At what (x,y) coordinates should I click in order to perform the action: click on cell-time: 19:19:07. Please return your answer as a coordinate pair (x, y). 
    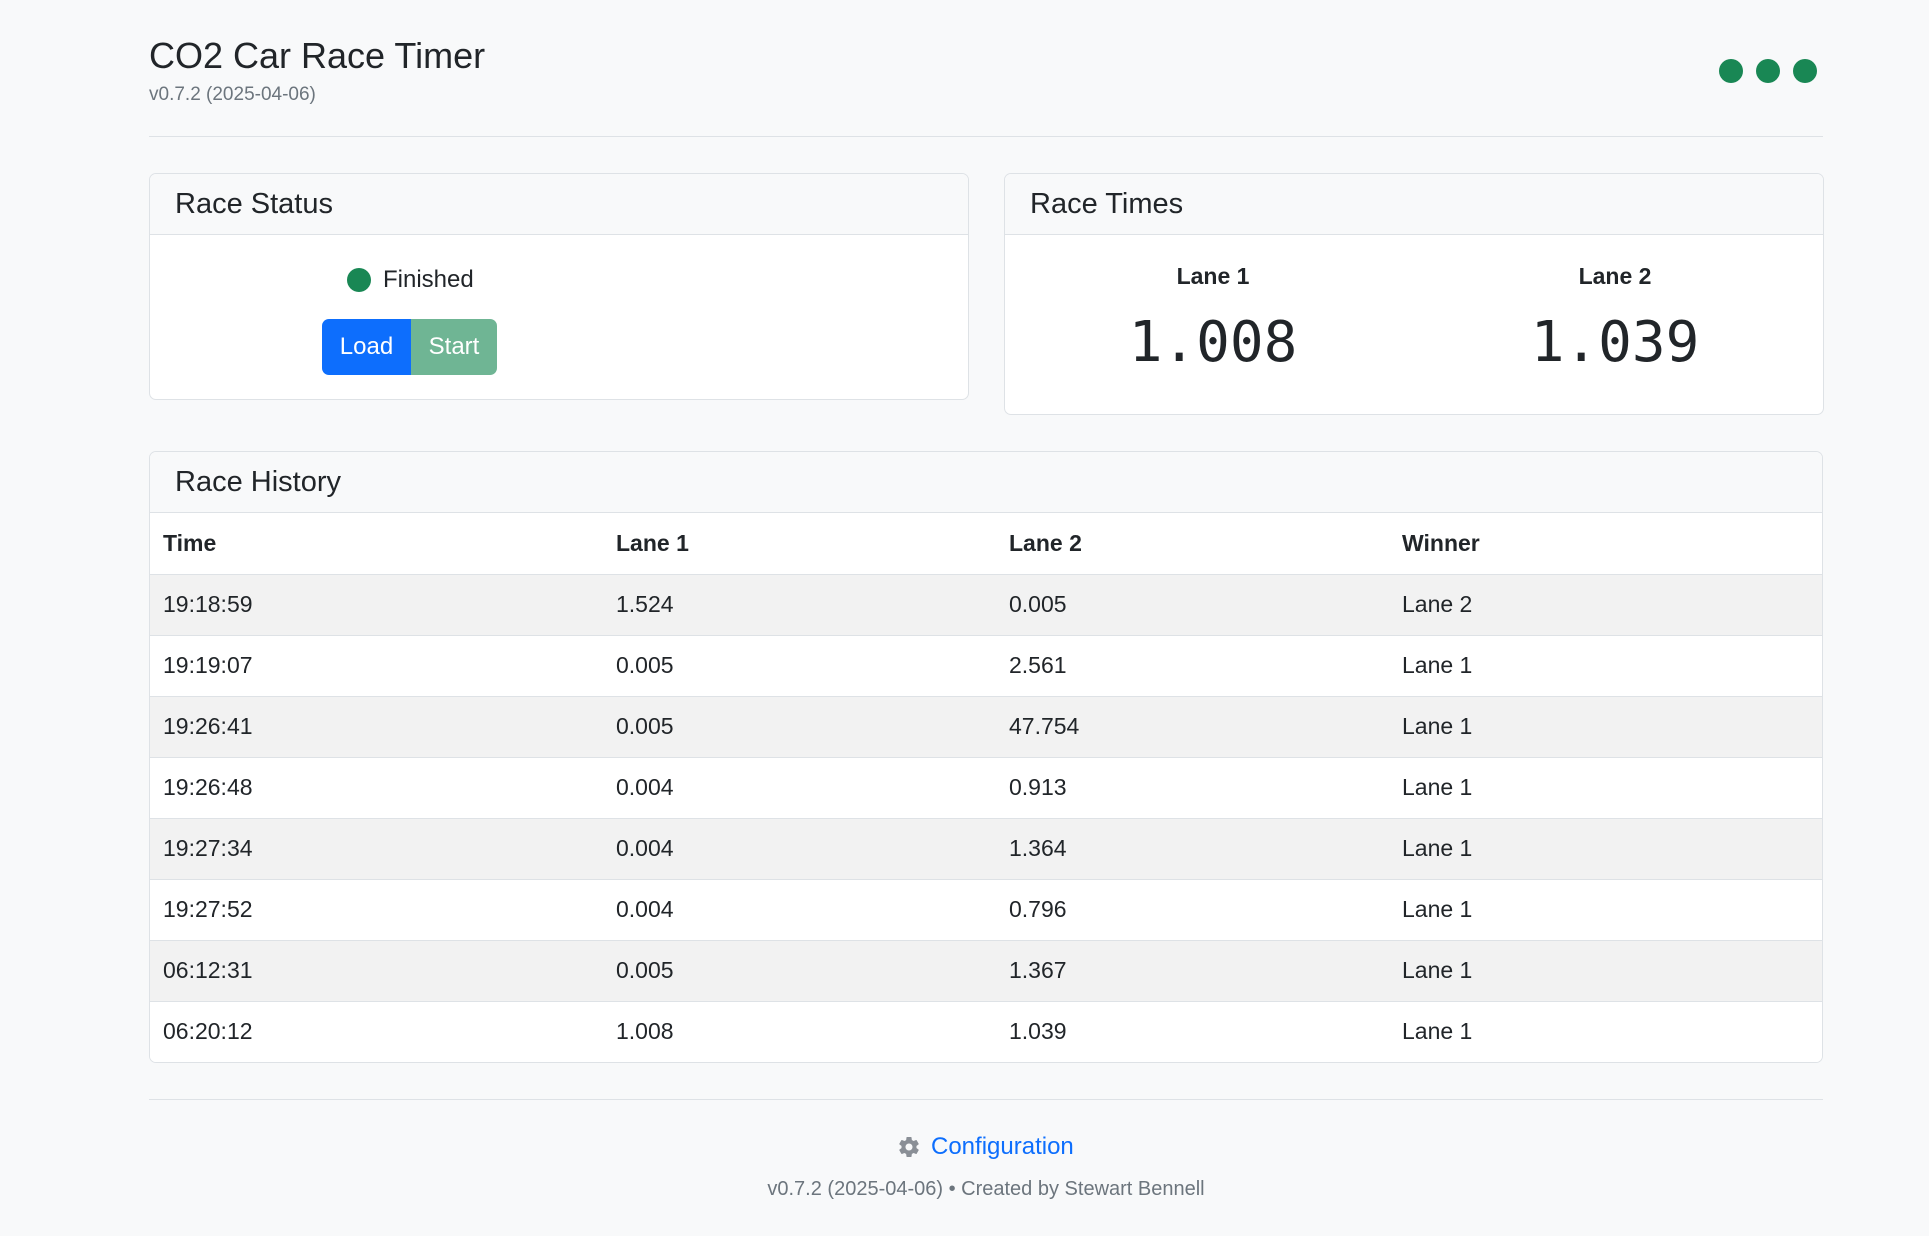
    Looking at the image, I should click on (376, 666).